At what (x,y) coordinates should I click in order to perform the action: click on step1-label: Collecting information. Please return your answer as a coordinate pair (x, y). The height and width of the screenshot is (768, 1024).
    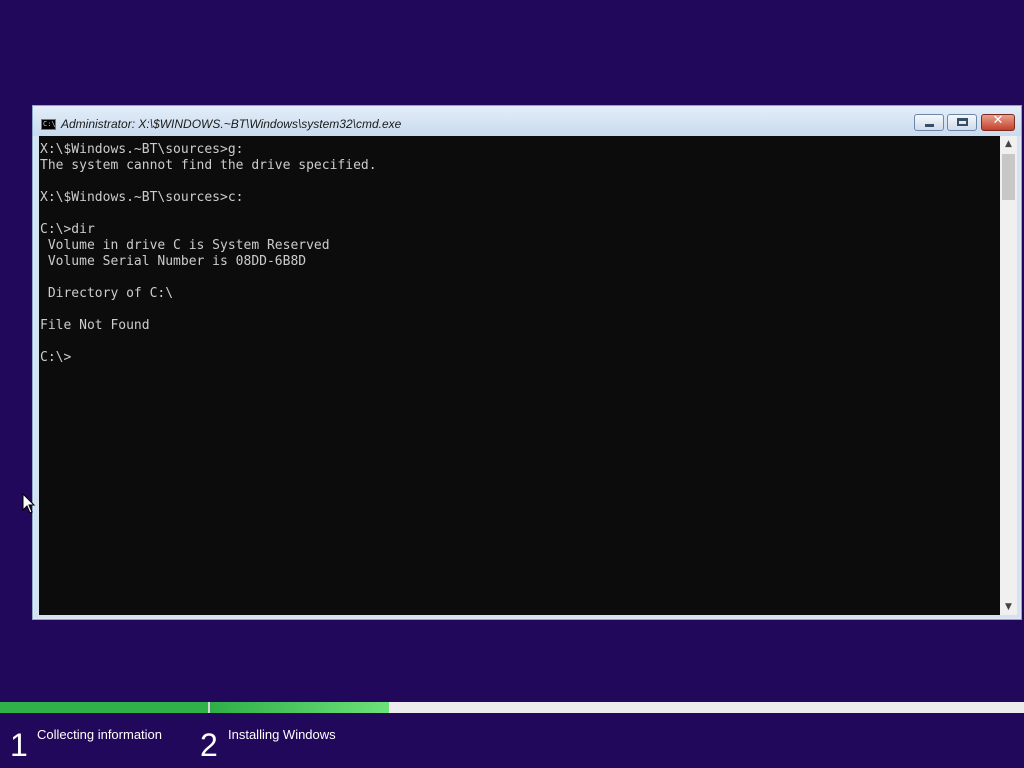
    Looking at the image, I should click on (100, 734).